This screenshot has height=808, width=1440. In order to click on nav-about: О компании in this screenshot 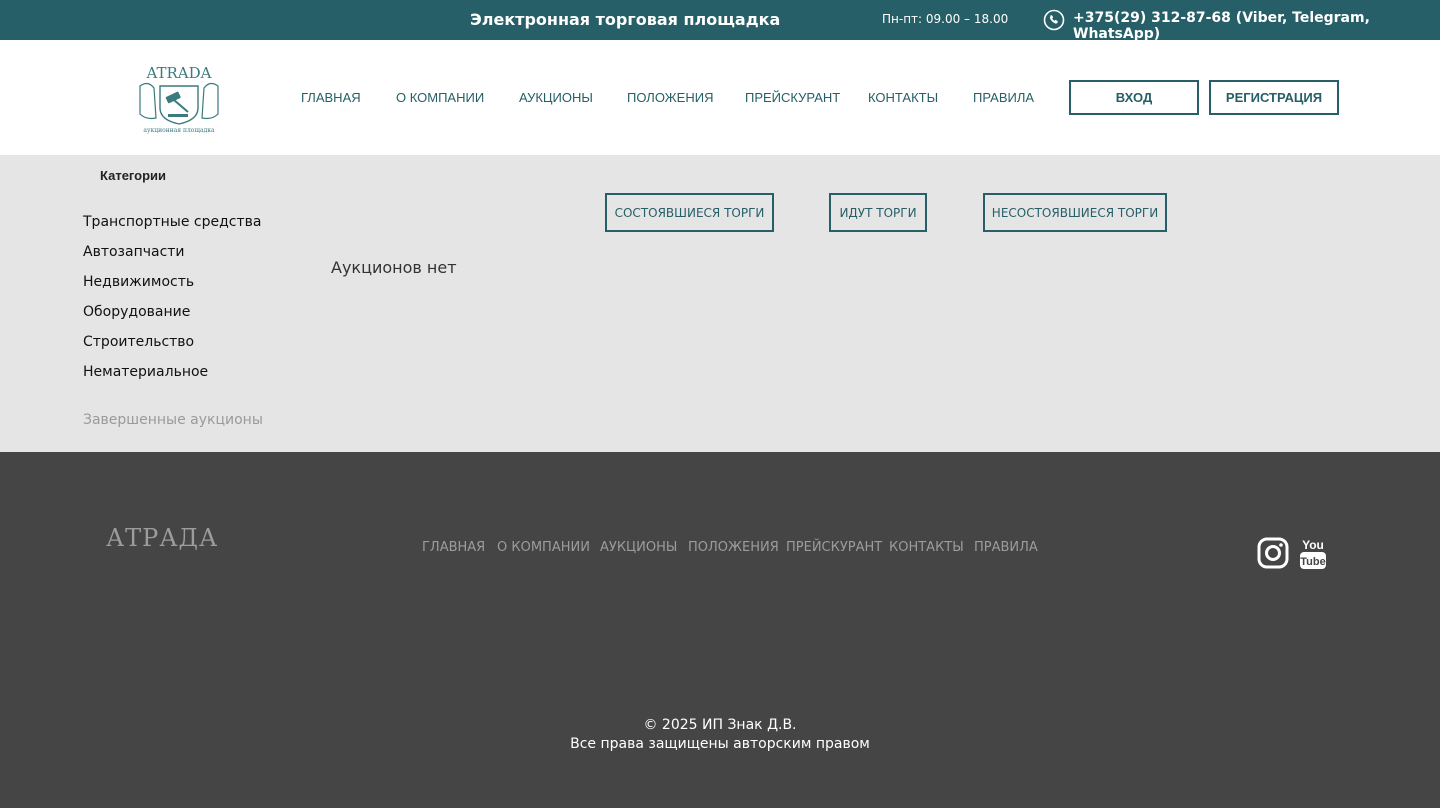, I will do `click(440, 97)`.